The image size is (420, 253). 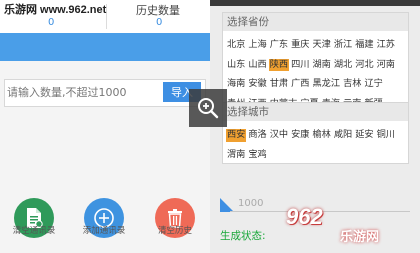 What do you see at coordinates (322, 135) in the screenshot?
I see `city-item: 榆林` at bounding box center [322, 135].